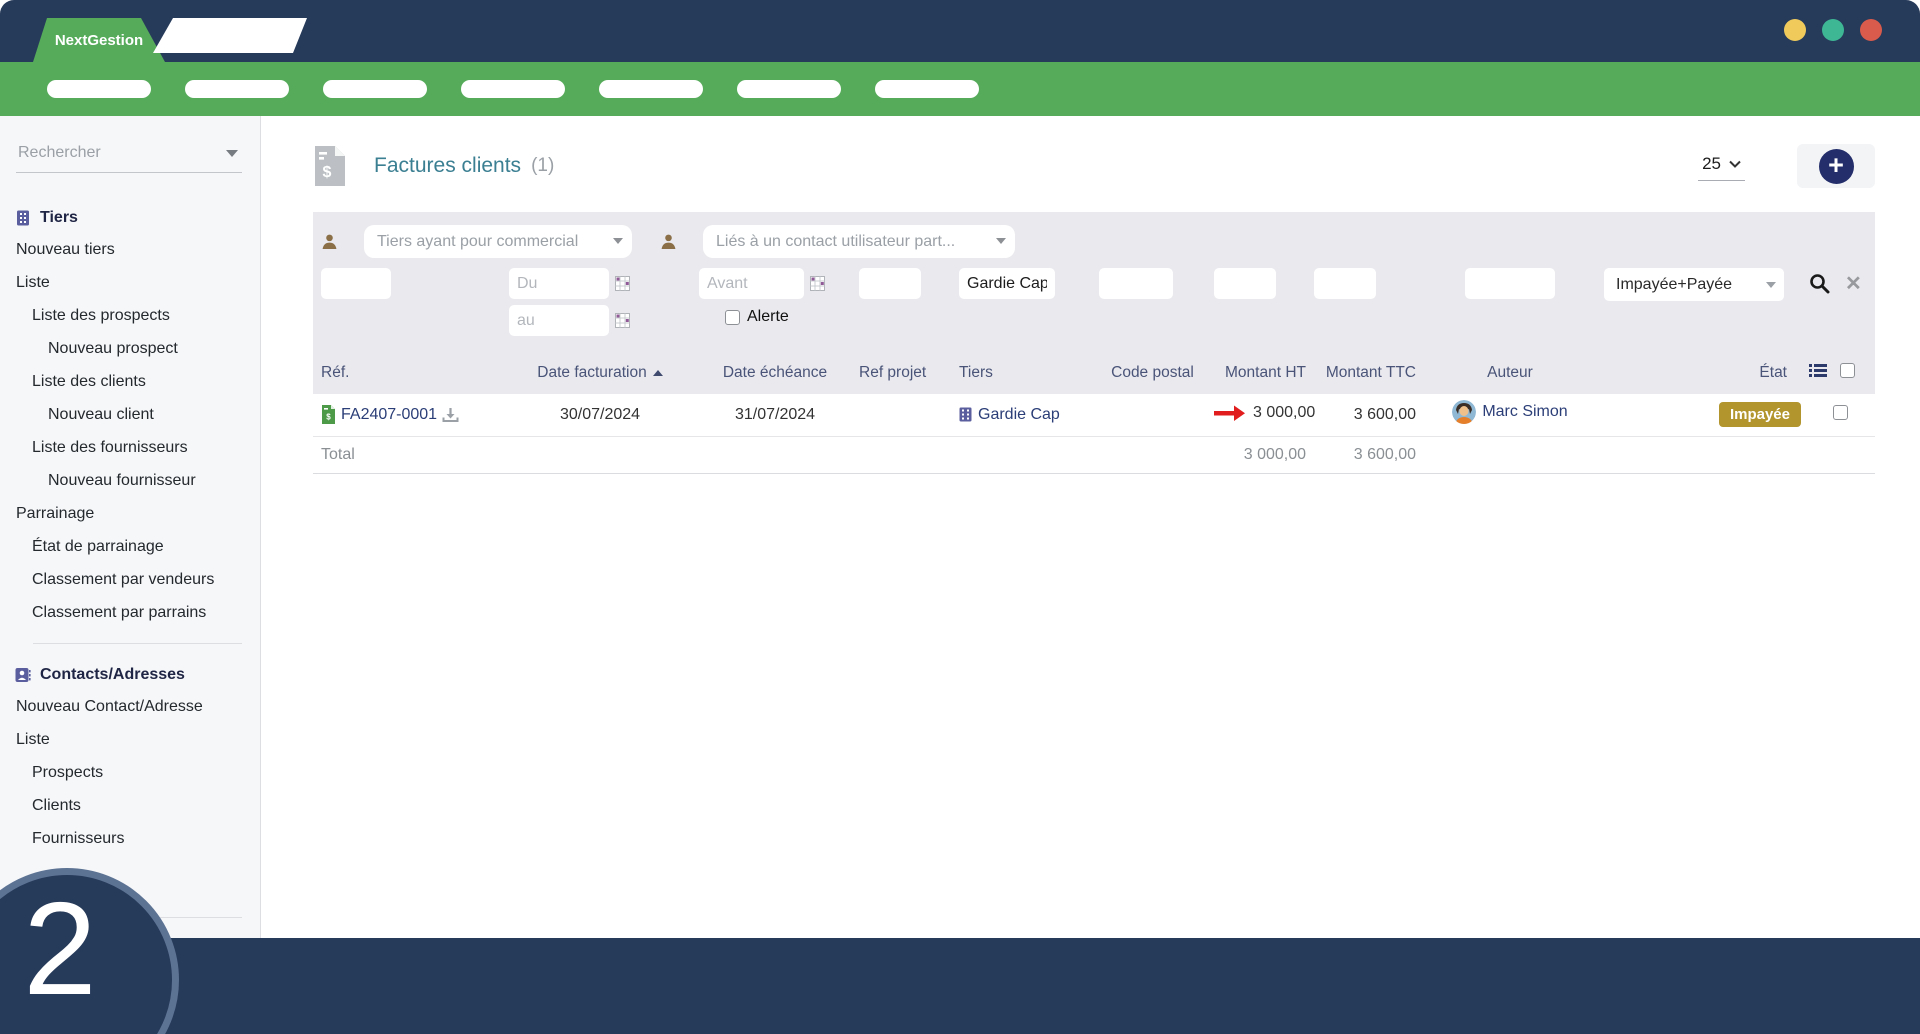  I want to click on yellow-light-icon, so click(1795, 30).